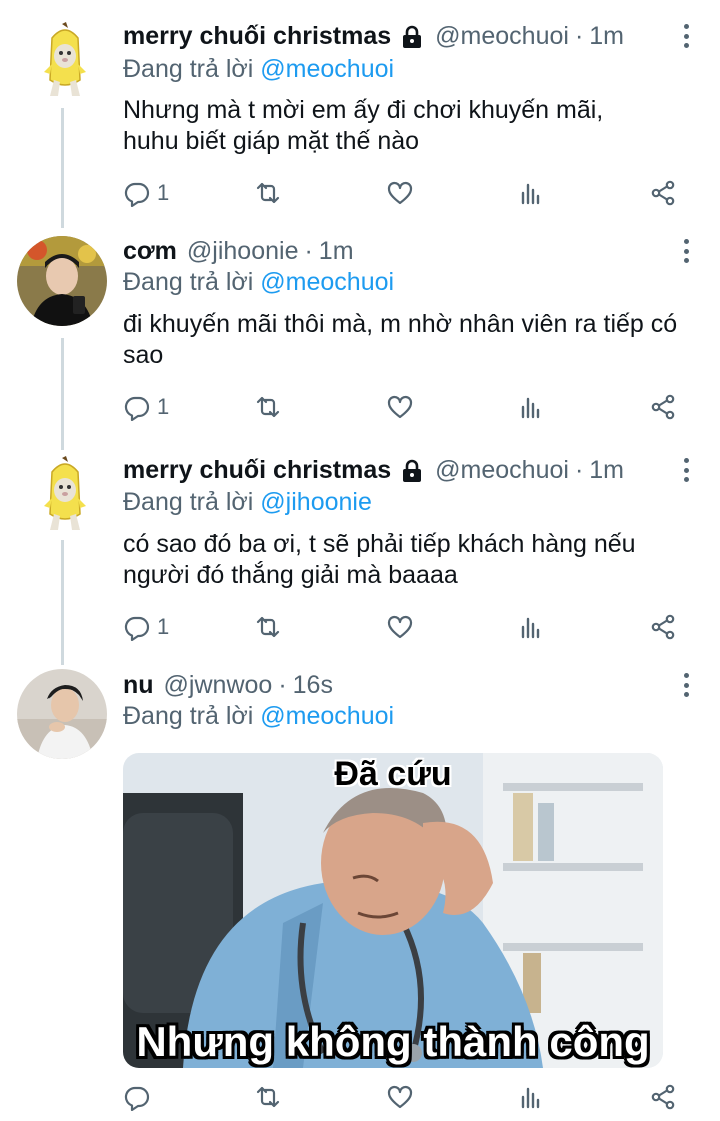 The width and height of the screenshot is (720, 1121). What do you see at coordinates (393, 774) in the screenshot?
I see `meme-top-caption: Đã cứu` at bounding box center [393, 774].